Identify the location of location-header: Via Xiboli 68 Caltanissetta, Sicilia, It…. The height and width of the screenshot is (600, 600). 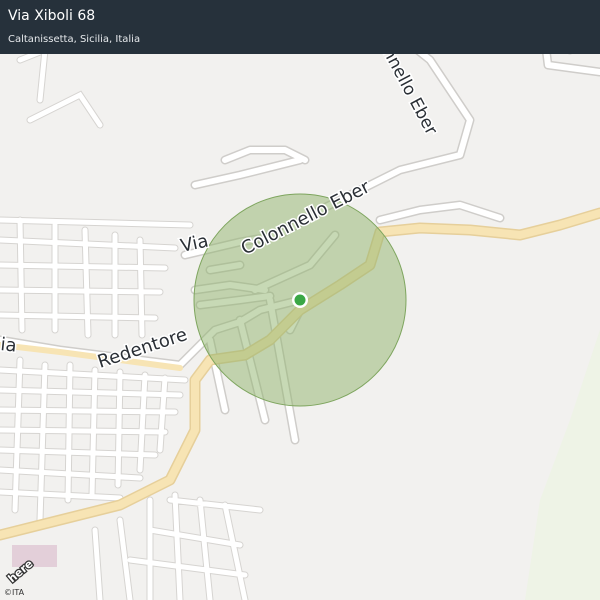
(300, 27).